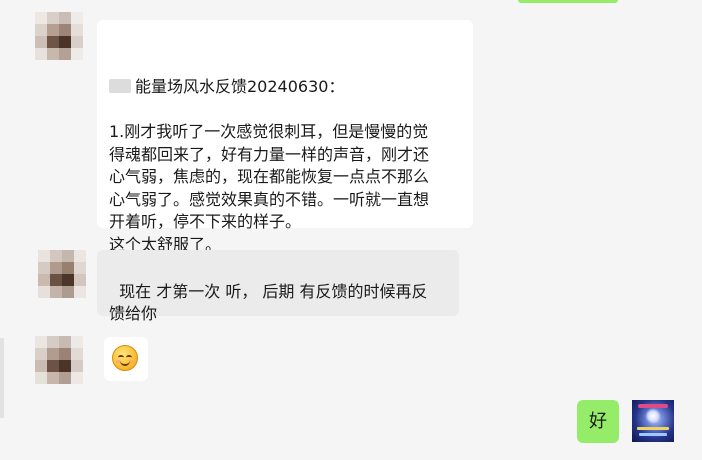 The width and height of the screenshot is (702, 460). Describe the element at coordinates (653, 421) in the screenshot. I see `self-avatar` at that location.